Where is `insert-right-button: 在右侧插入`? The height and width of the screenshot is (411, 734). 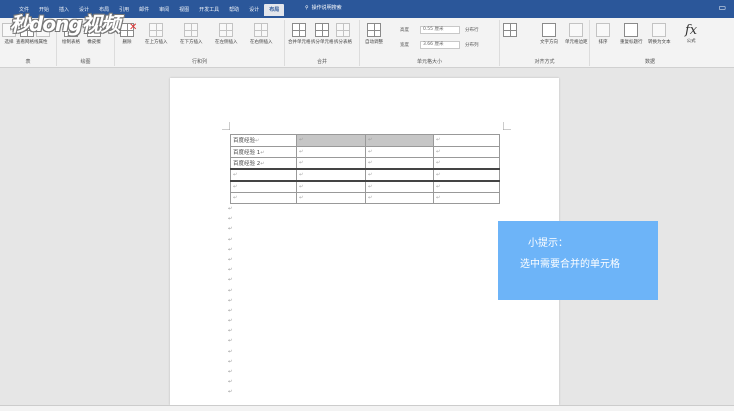 insert-right-button: 在右侧插入 is located at coordinates (261, 34).